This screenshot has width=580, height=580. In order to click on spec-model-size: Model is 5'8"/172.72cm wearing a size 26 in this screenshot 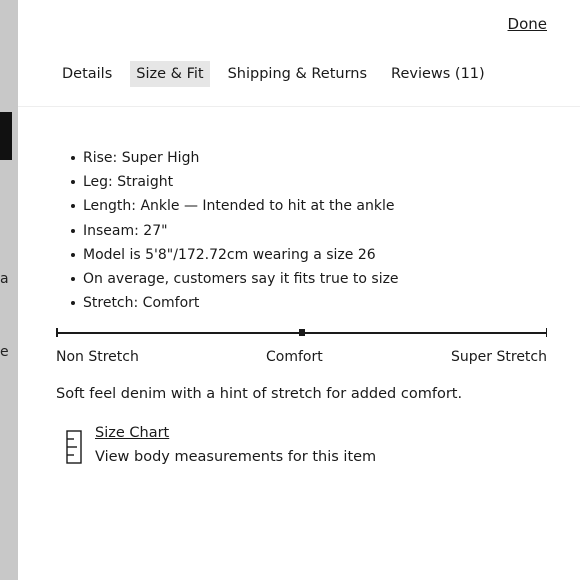, I will do `click(235, 255)`.